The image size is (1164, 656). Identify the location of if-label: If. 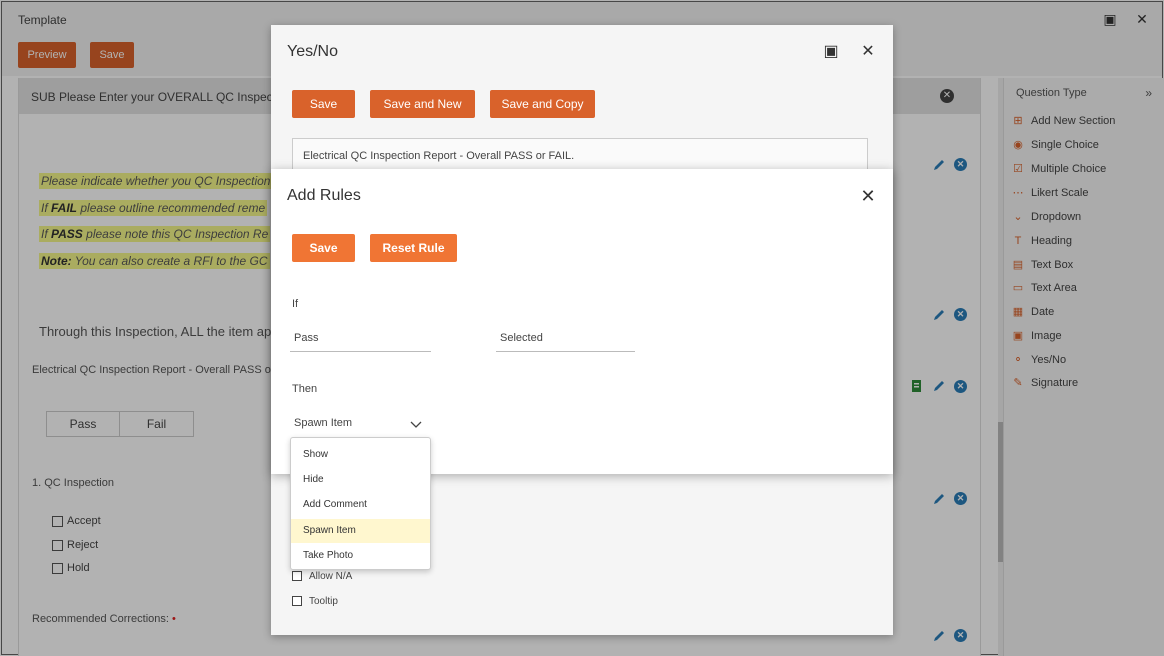
(295, 304).